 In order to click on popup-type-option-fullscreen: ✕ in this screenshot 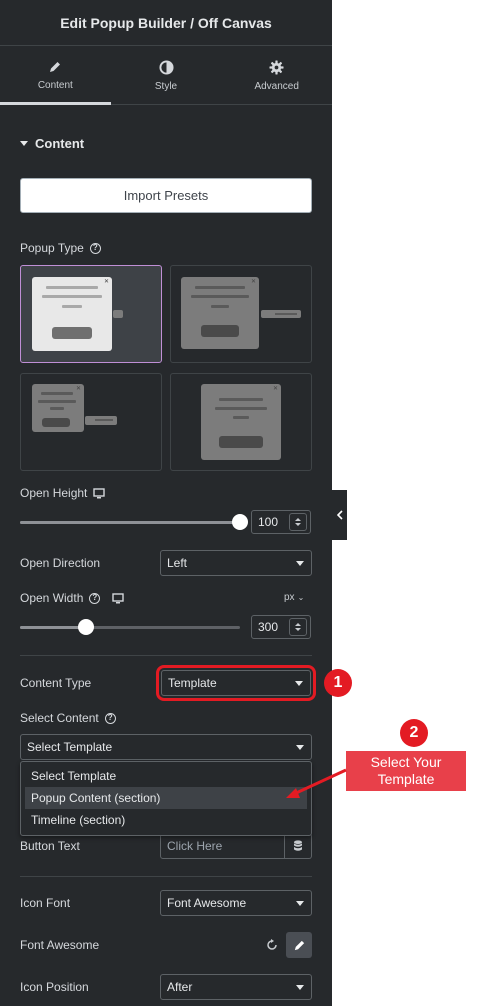, I will do `click(241, 422)`.